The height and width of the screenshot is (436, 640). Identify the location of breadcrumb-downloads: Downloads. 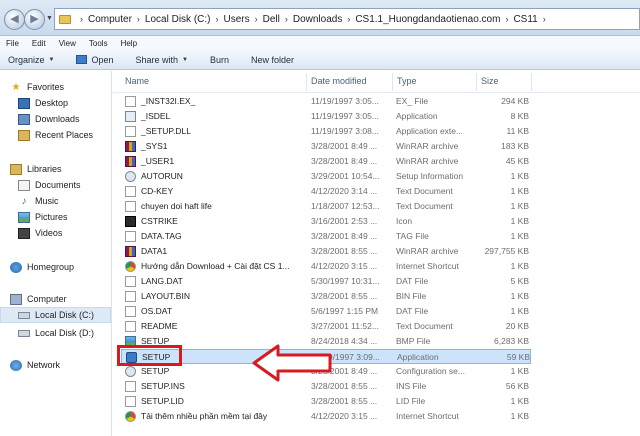
(317, 19).